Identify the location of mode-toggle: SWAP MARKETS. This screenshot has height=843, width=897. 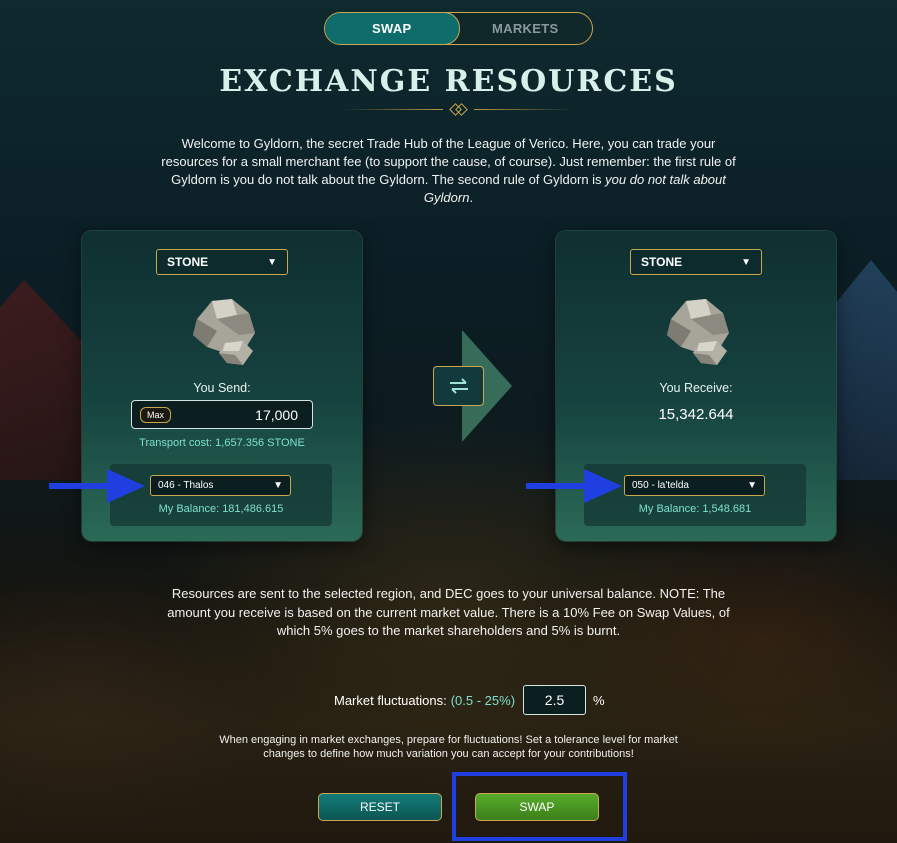
(458, 28).